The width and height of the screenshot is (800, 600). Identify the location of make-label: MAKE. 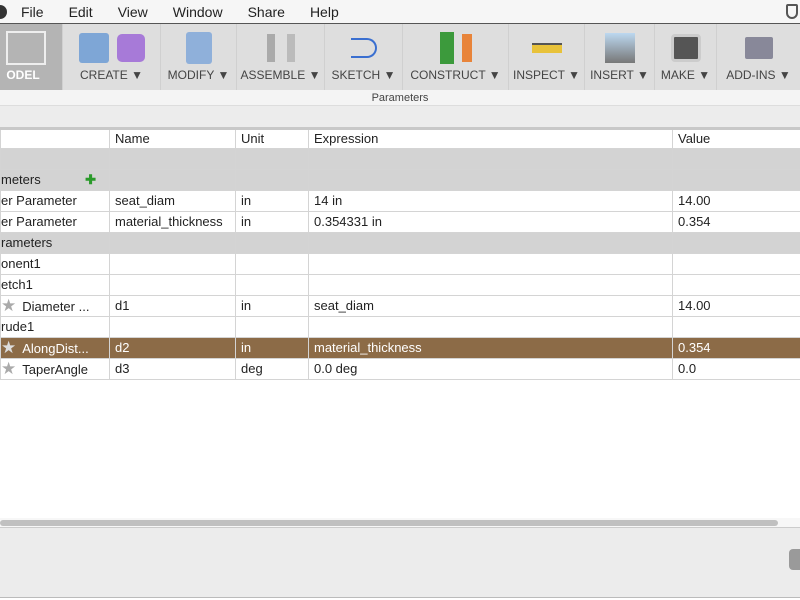
(677, 75).